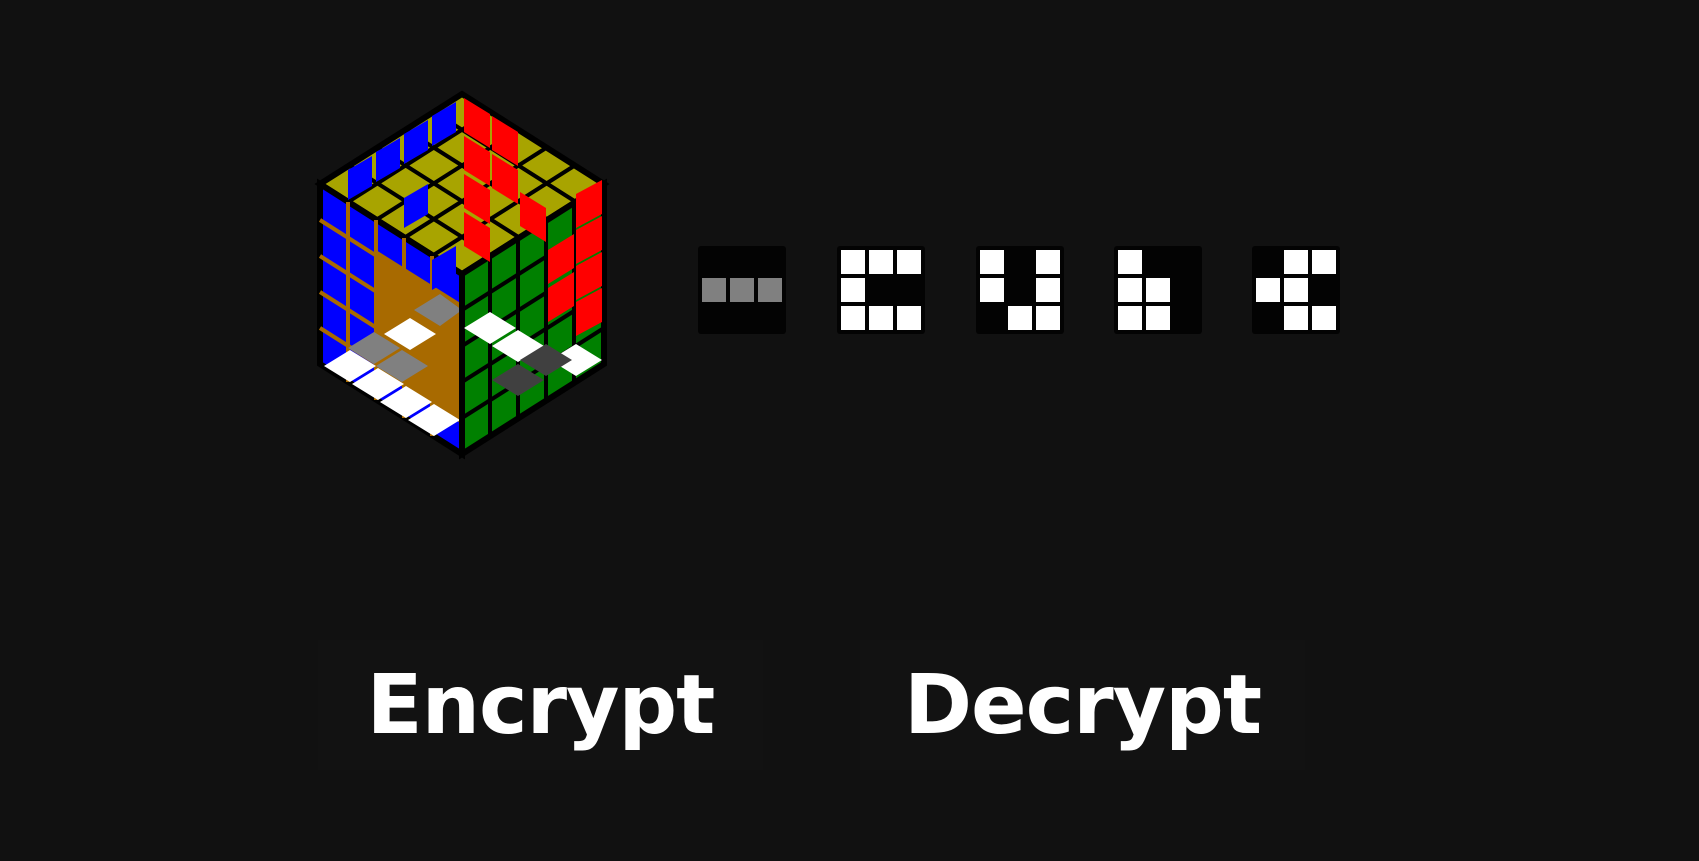 The image size is (1699, 861). Describe the element at coordinates (540, 705) in the screenshot. I see `encrypt-button: Encrypt` at that location.